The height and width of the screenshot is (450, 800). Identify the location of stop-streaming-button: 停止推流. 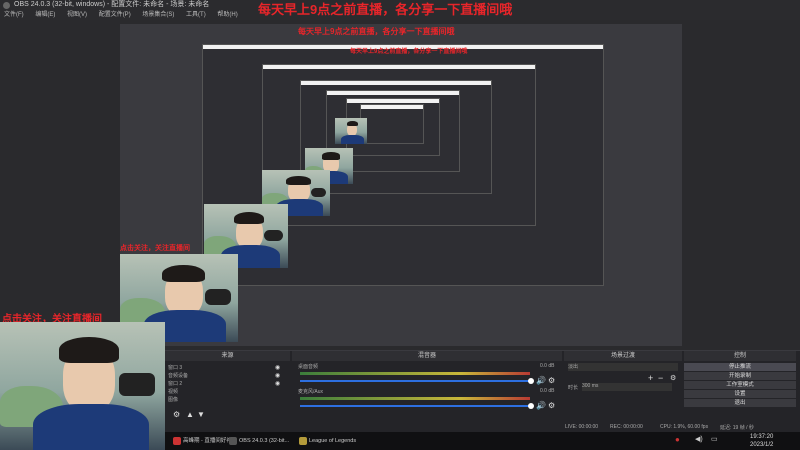
(740, 367).